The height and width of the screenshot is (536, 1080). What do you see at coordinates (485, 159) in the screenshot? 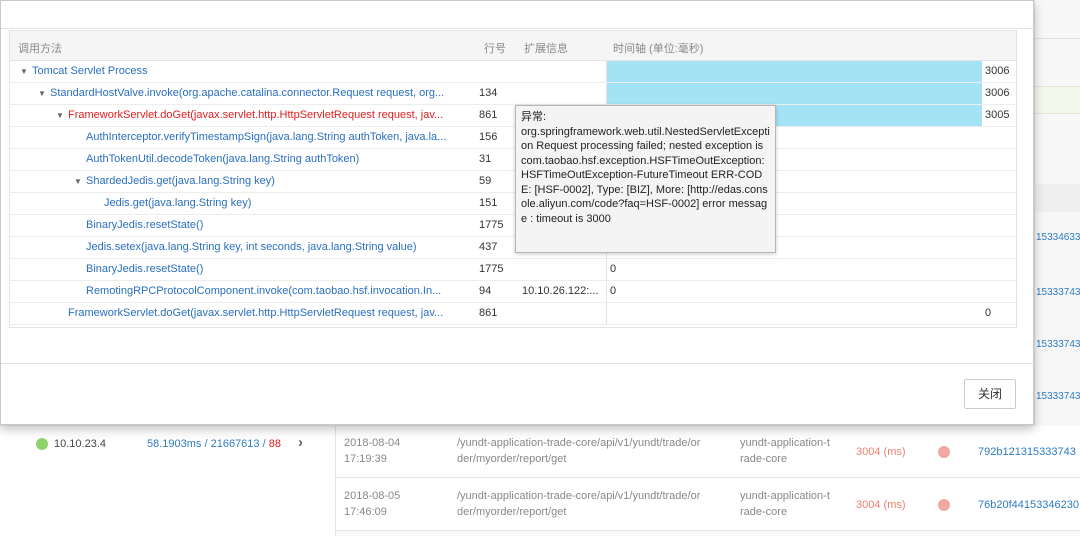
I see `line-number: 31` at bounding box center [485, 159].